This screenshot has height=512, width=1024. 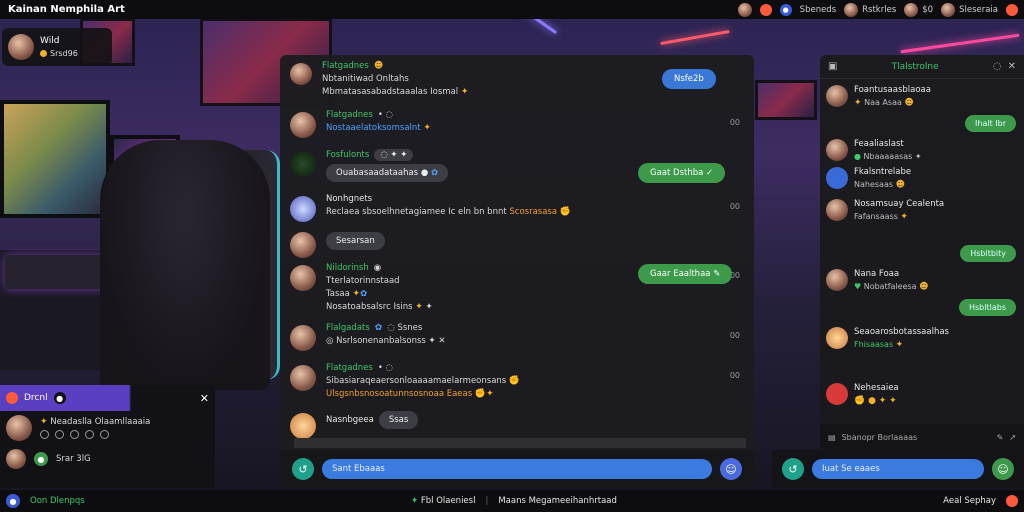 What do you see at coordinates (870, 9) in the screenshot?
I see `topbar-item: Rstkrles` at bounding box center [870, 9].